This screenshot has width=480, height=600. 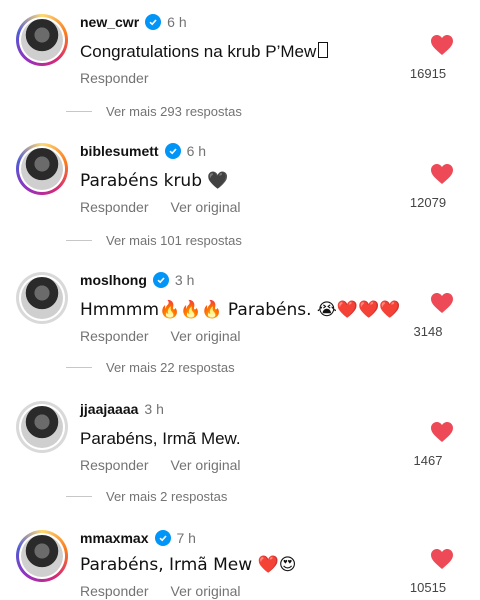 What do you see at coordinates (174, 111) in the screenshot?
I see `view-replies-label: Ver mais 293 respostas` at bounding box center [174, 111].